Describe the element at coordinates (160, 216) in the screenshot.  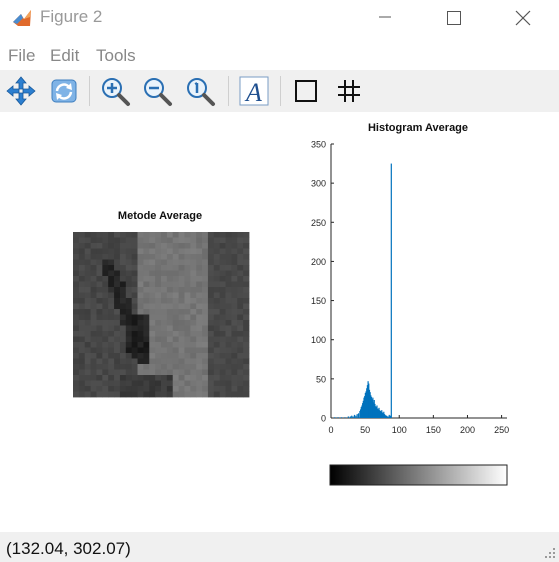
I see `image-axes-title: Metode Average` at that location.